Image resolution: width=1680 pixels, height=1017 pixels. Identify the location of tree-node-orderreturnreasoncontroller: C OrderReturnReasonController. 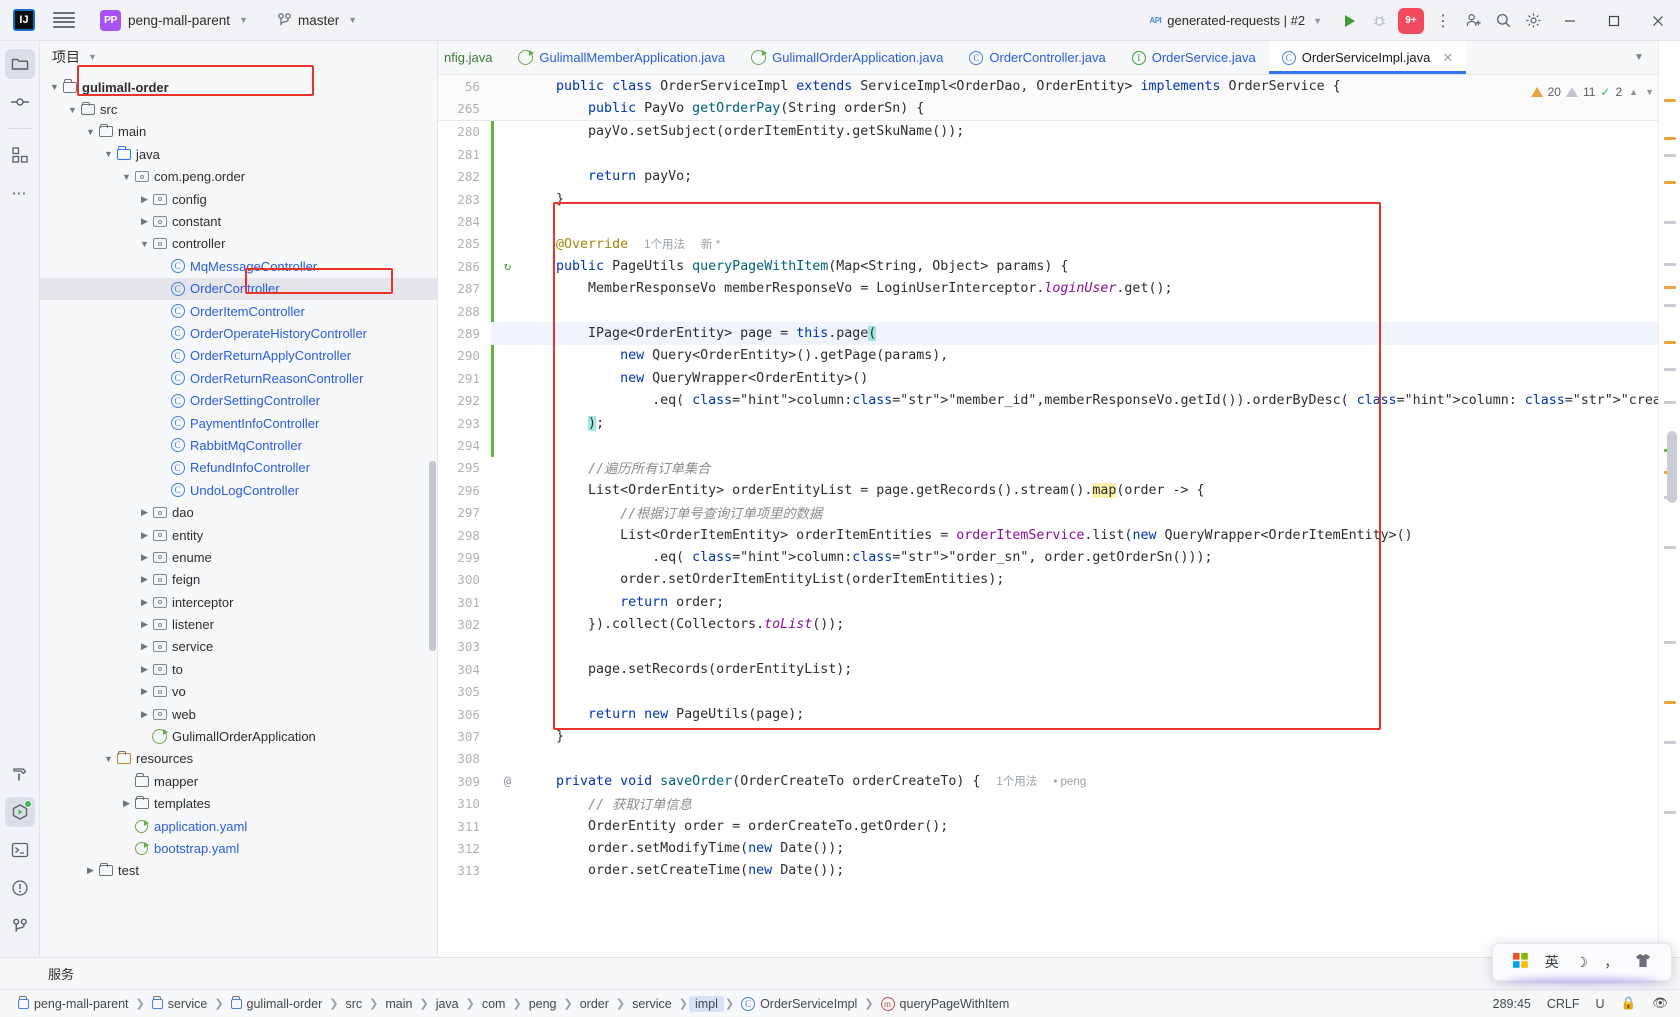
(238, 378).